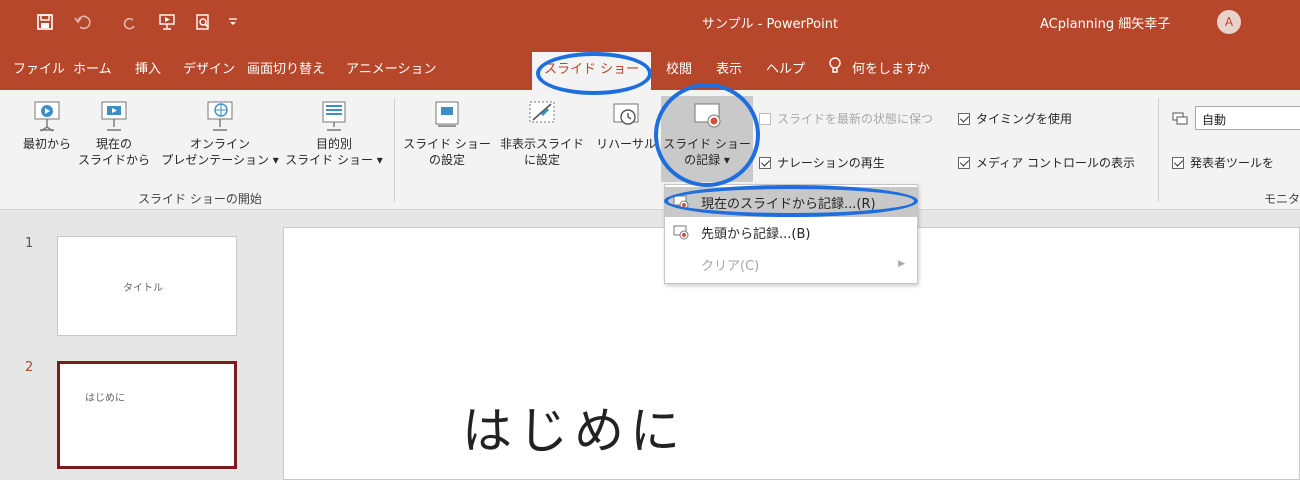 This screenshot has height=480, width=1300. I want to click on tab-insert: 挿入, so click(148, 67).